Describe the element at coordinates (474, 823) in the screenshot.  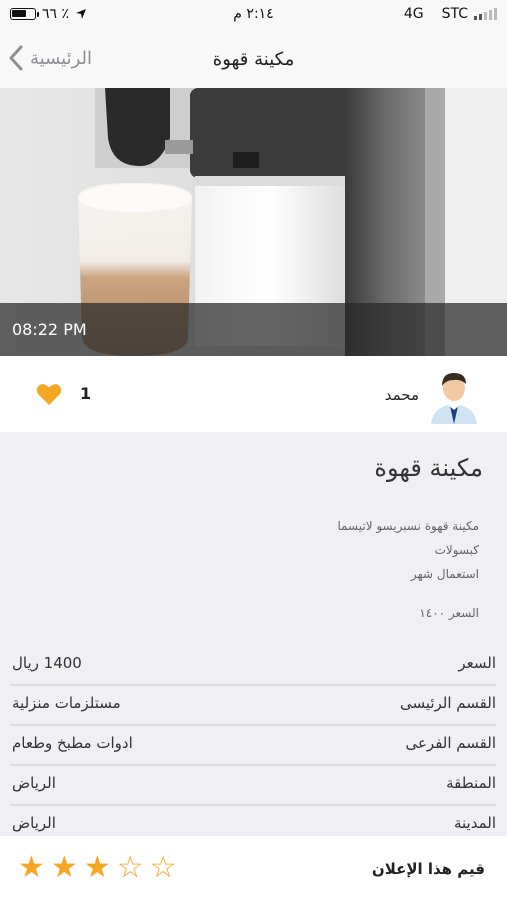
I see `detail-label: المدينة` at that location.